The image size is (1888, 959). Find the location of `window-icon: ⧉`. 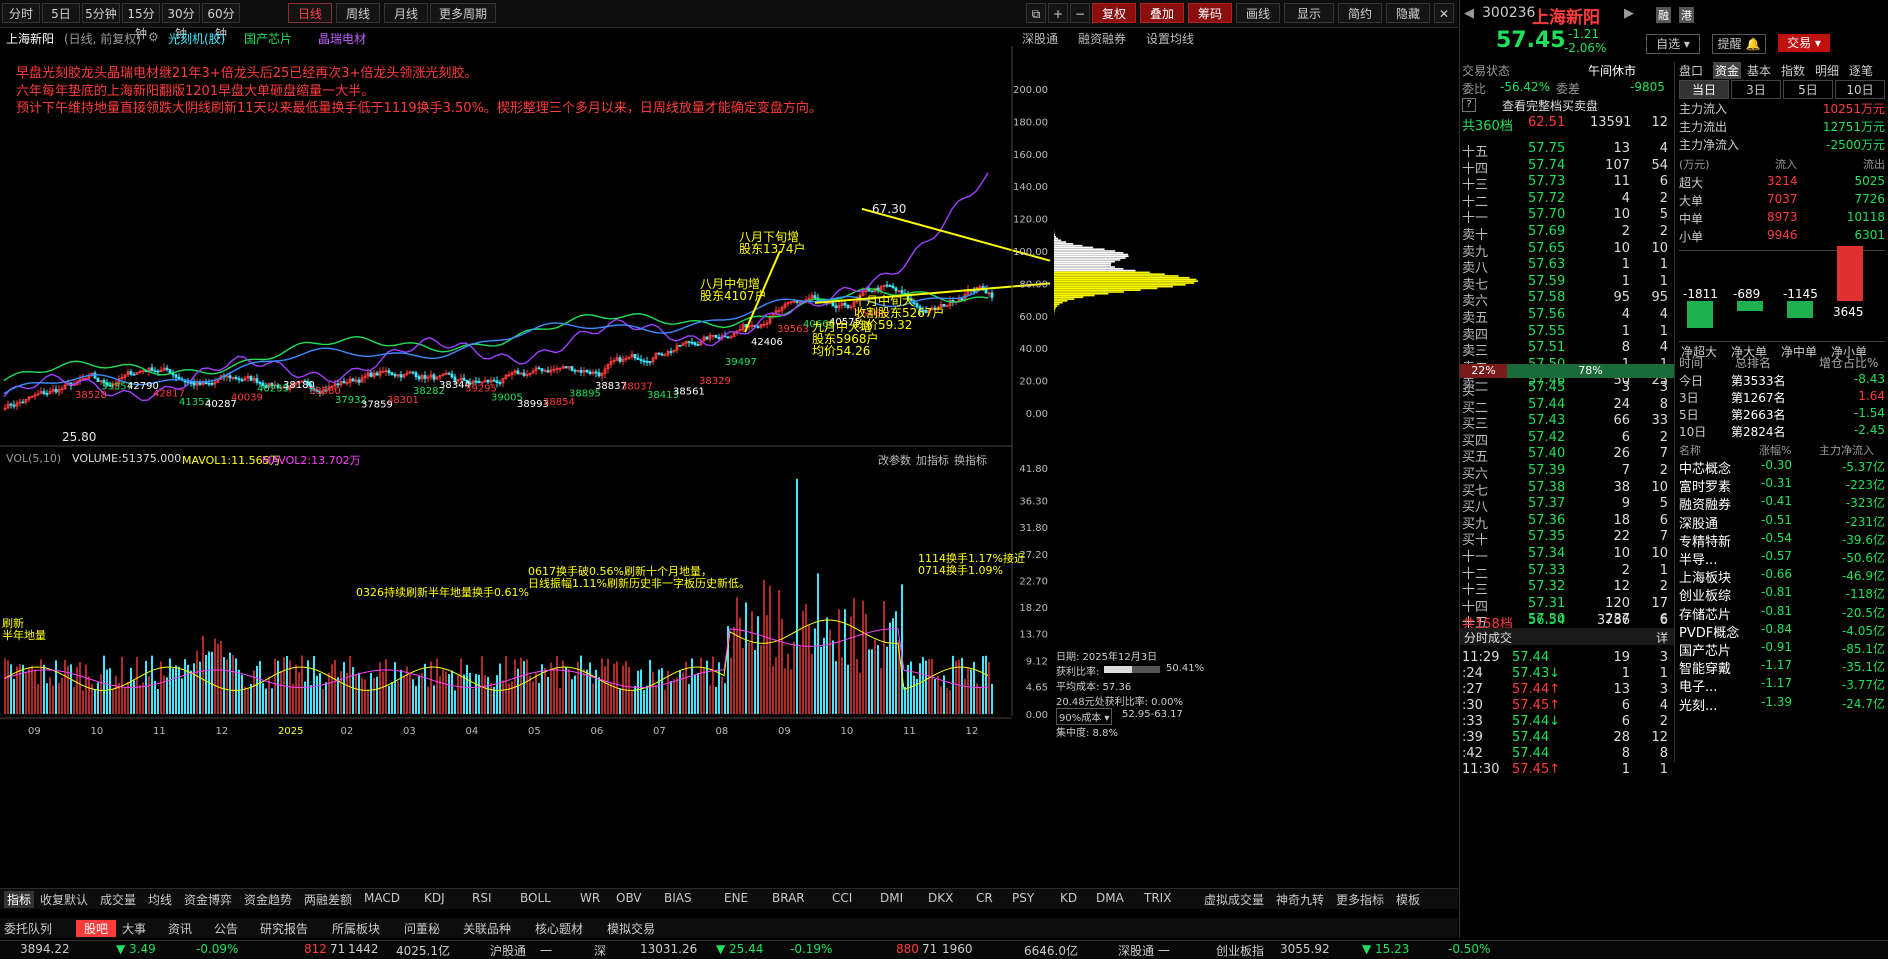

window-icon: ⧉ is located at coordinates (1036, 13).